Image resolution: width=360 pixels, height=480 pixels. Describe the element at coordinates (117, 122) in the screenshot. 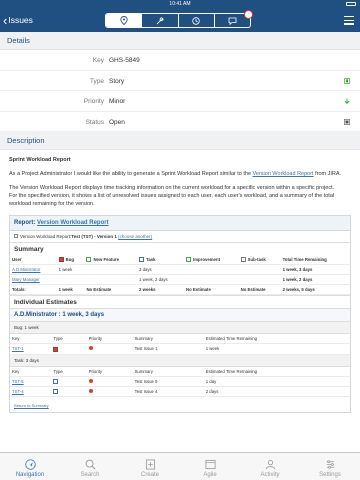

I see `field-value: Open` at that location.